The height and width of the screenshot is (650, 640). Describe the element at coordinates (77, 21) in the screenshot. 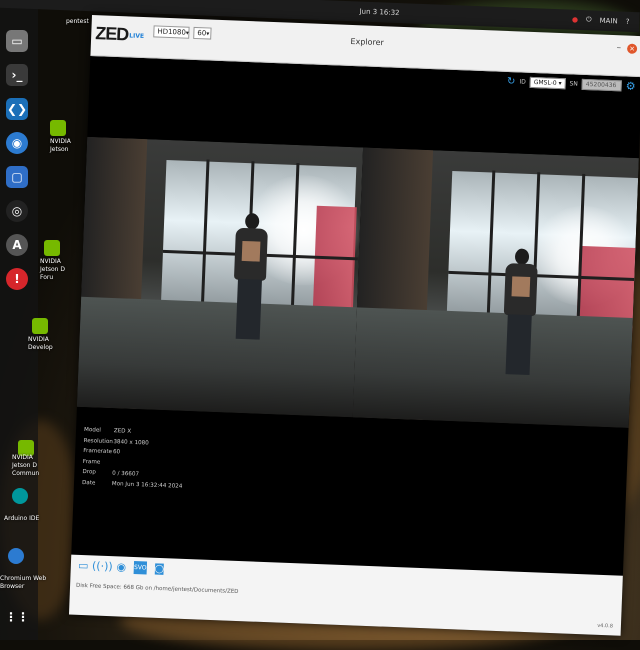

I see `desktop-item-label: pentest` at that location.